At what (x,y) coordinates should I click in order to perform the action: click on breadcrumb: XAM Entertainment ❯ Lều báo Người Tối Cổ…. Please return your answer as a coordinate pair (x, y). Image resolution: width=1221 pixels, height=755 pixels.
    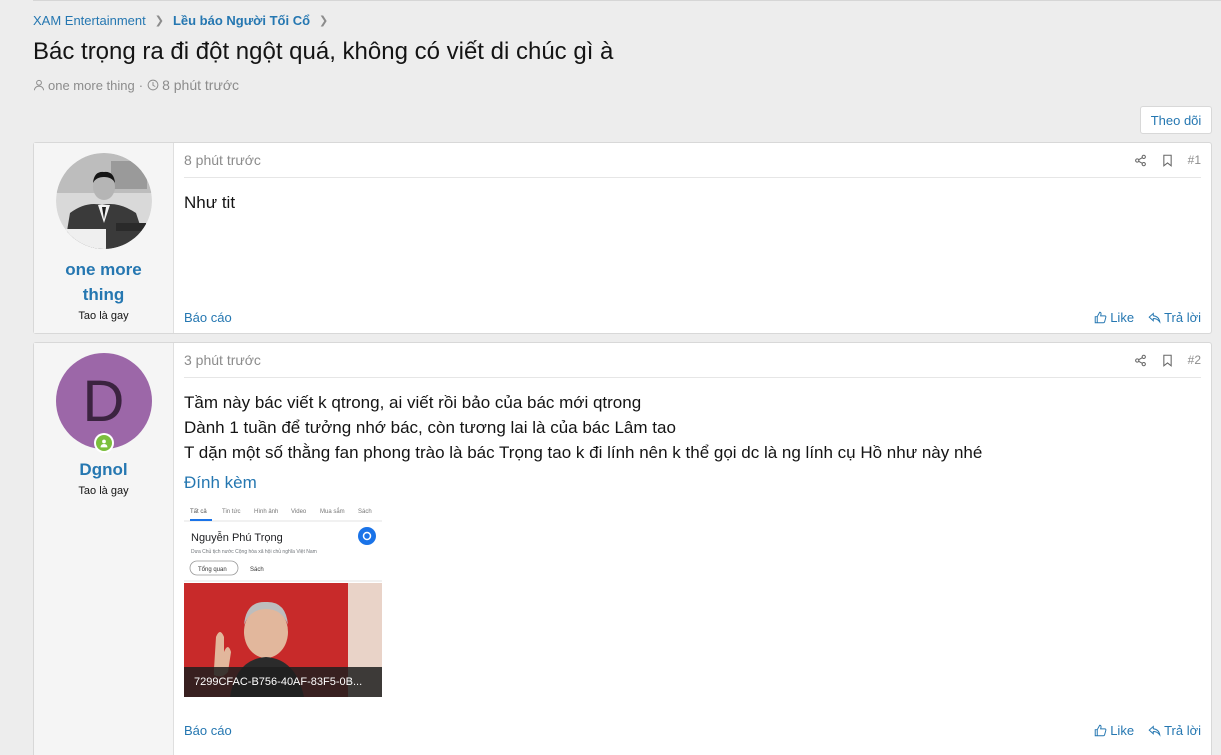
    Looking at the image, I should click on (185, 20).